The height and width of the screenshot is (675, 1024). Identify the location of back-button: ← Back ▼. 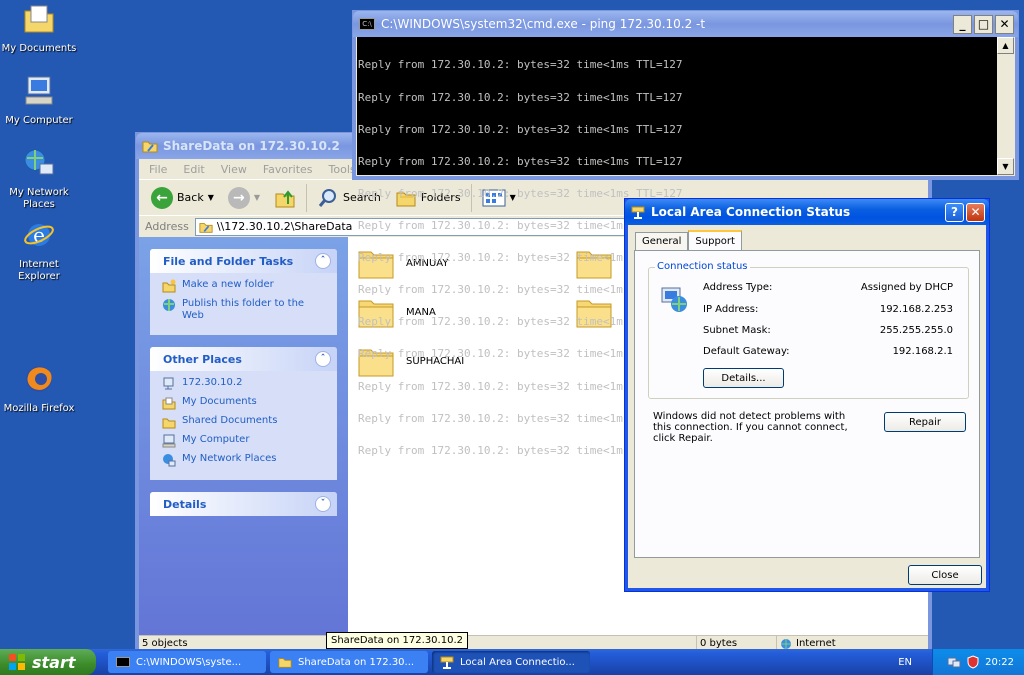
(182, 198).